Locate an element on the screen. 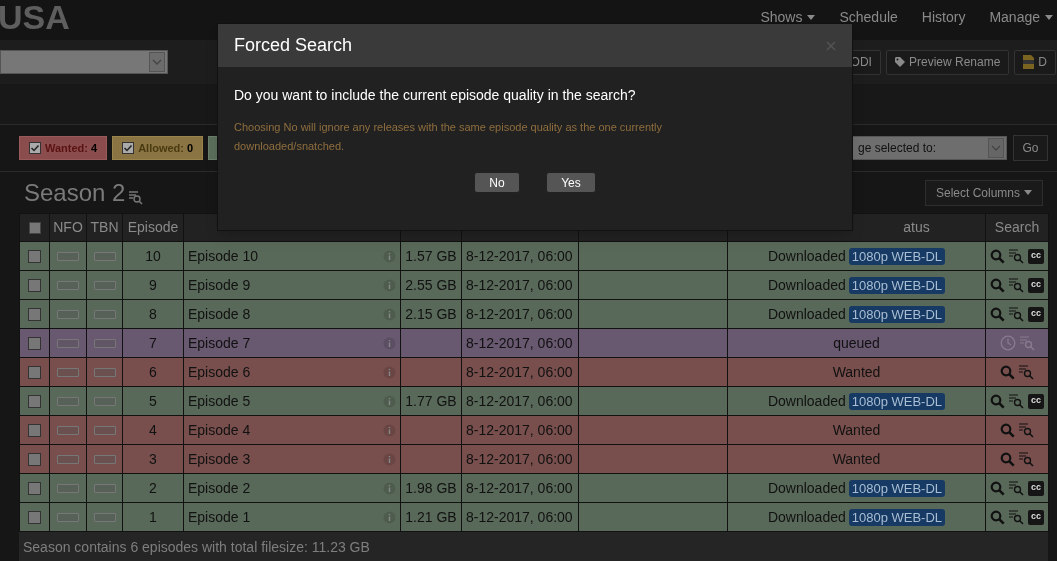 The width and height of the screenshot is (1057, 561). episode-name: Episode 5 is located at coordinates (219, 401).